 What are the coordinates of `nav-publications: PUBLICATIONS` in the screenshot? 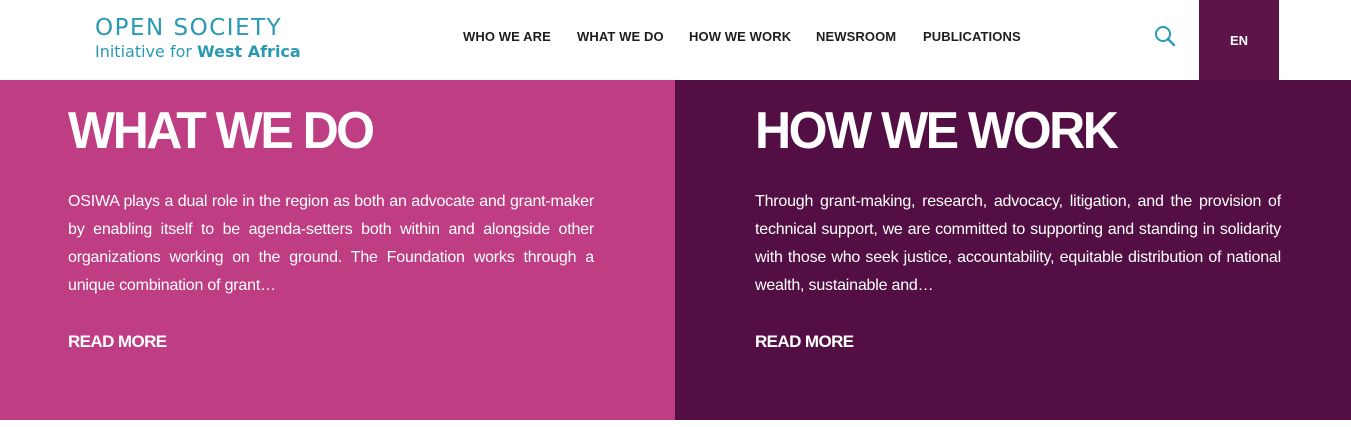 It's located at (972, 36).